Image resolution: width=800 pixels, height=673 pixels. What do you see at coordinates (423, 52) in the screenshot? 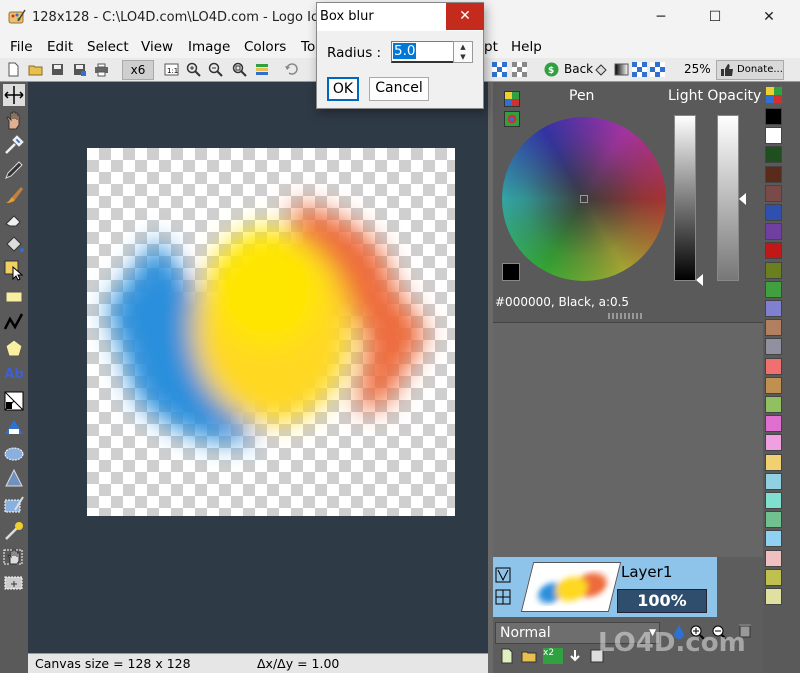
I see `radius-input: 5.0` at bounding box center [423, 52].